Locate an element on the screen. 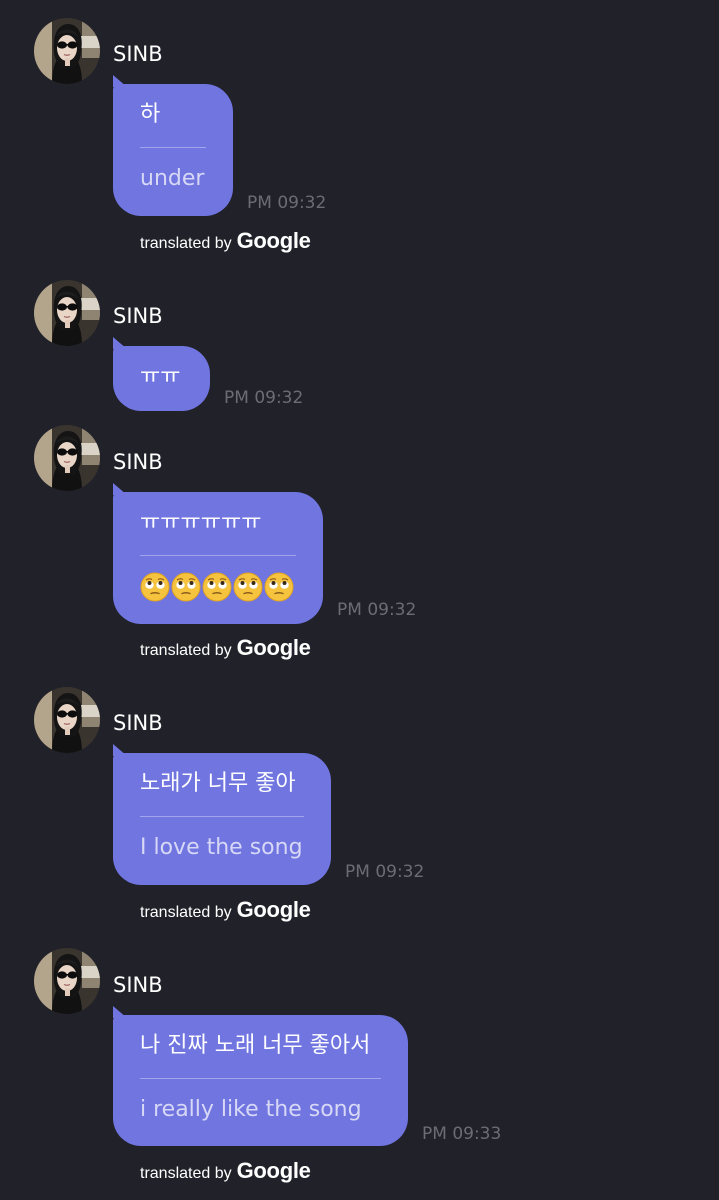 The height and width of the screenshot is (1200, 719). original-text: ㅠㅠㅠㅠㅠㅠ is located at coordinates (201, 522).